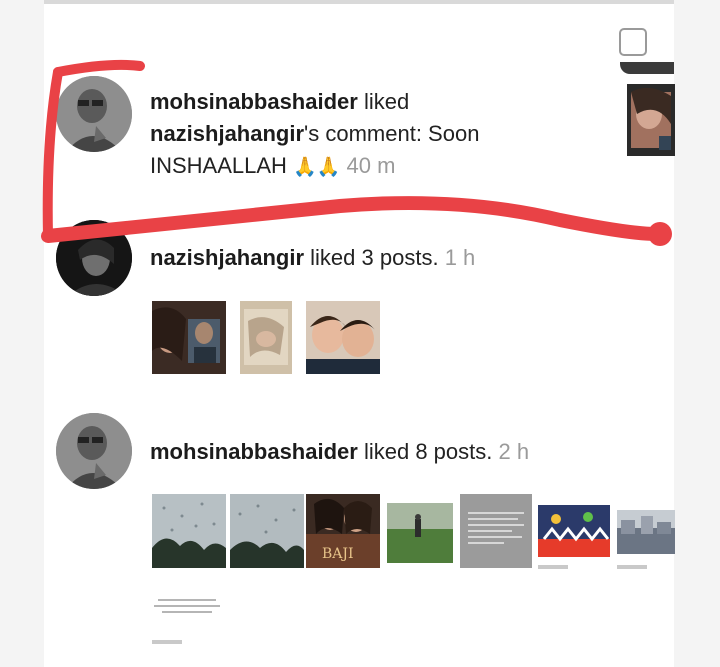 This screenshot has width=720, height=667. I want to click on timestamp: 1 h, so click(460, 257).